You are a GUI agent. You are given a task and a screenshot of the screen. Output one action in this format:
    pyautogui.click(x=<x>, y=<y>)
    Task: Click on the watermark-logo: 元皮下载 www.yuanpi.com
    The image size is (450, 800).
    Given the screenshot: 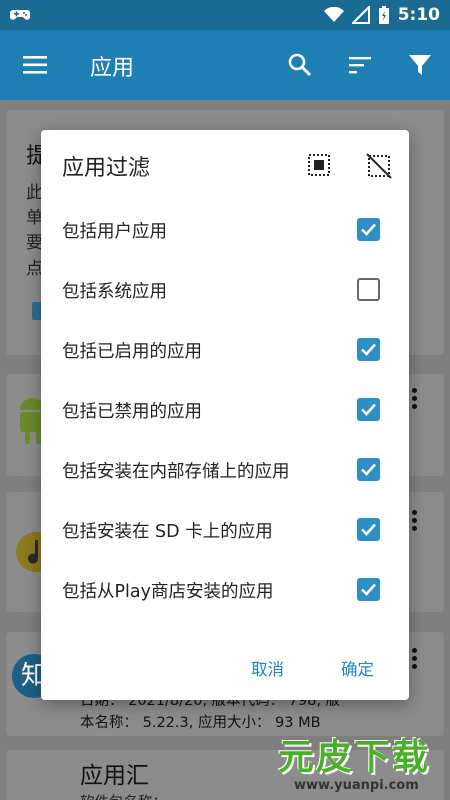 What is the action you would take?
    pyautogui.click(x=358, y=763)
    